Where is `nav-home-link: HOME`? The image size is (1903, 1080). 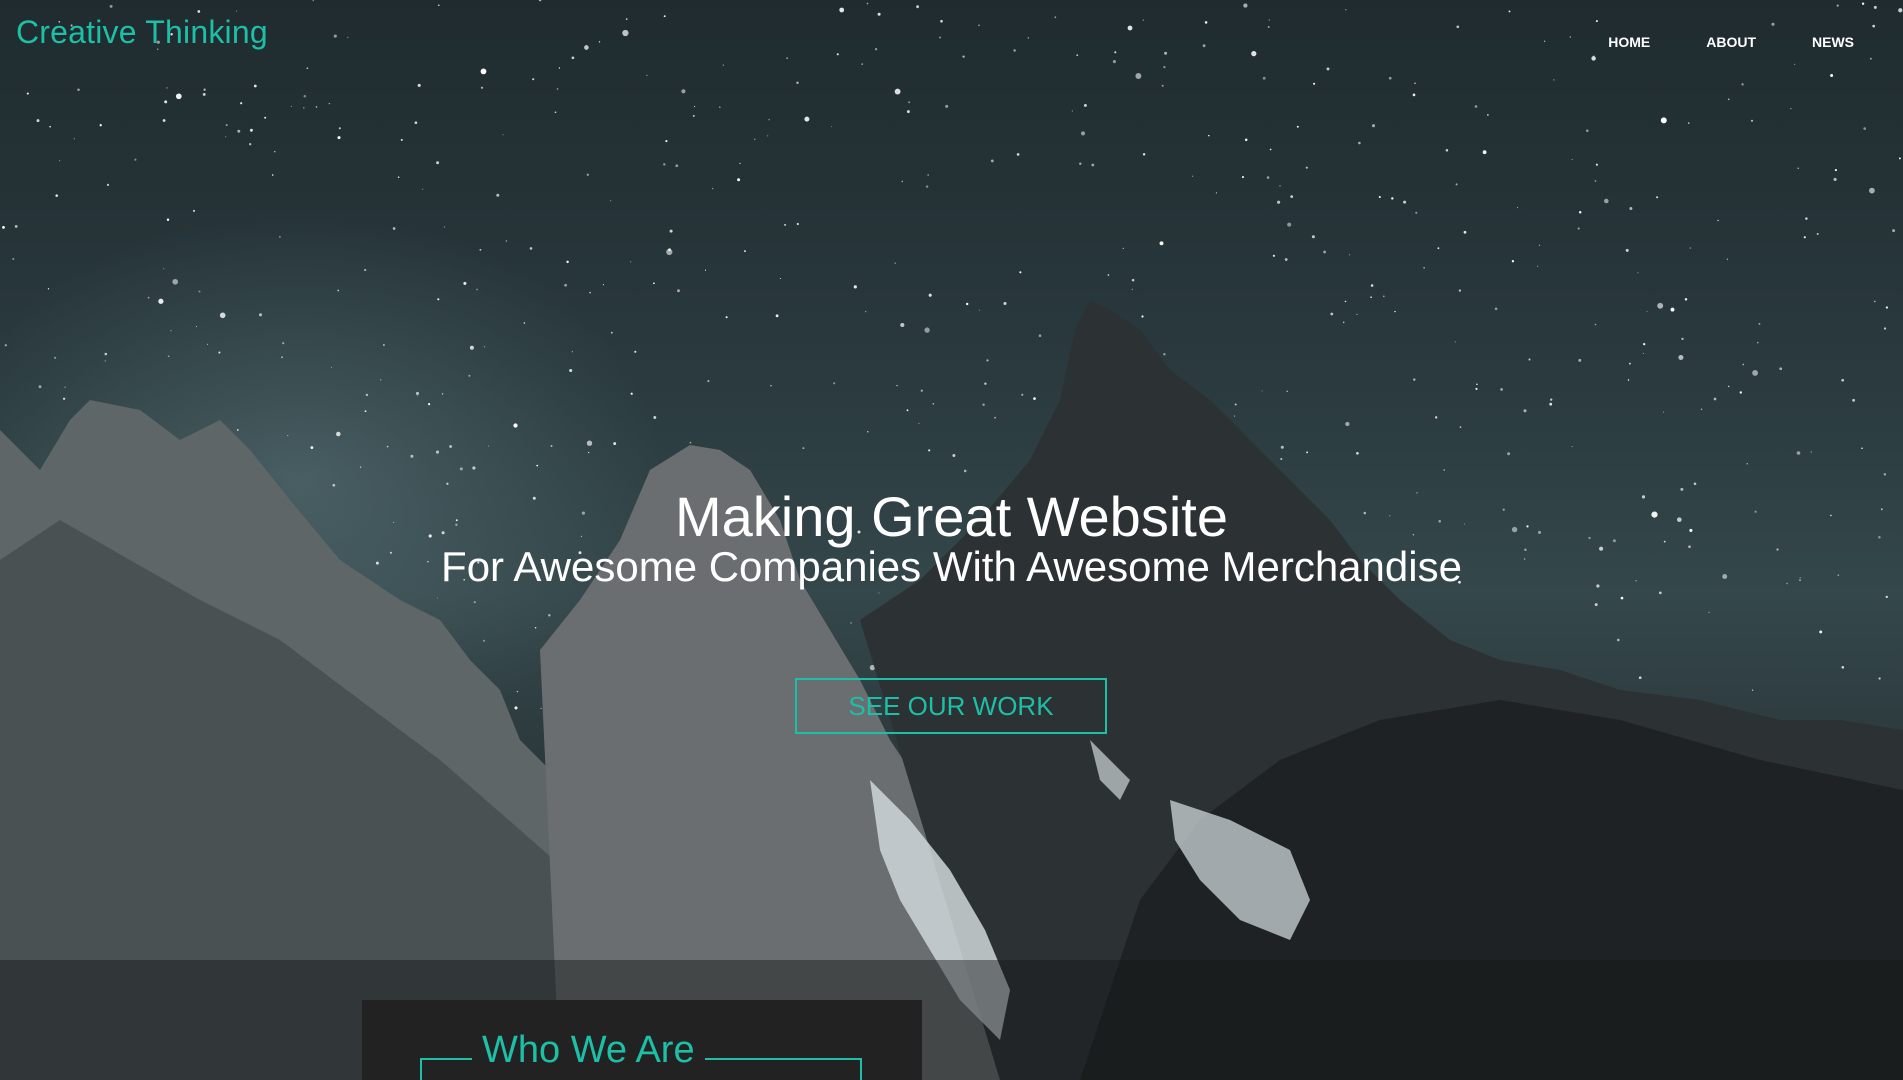
nav-home-link: HOME is located at coordinates (1601, 42).